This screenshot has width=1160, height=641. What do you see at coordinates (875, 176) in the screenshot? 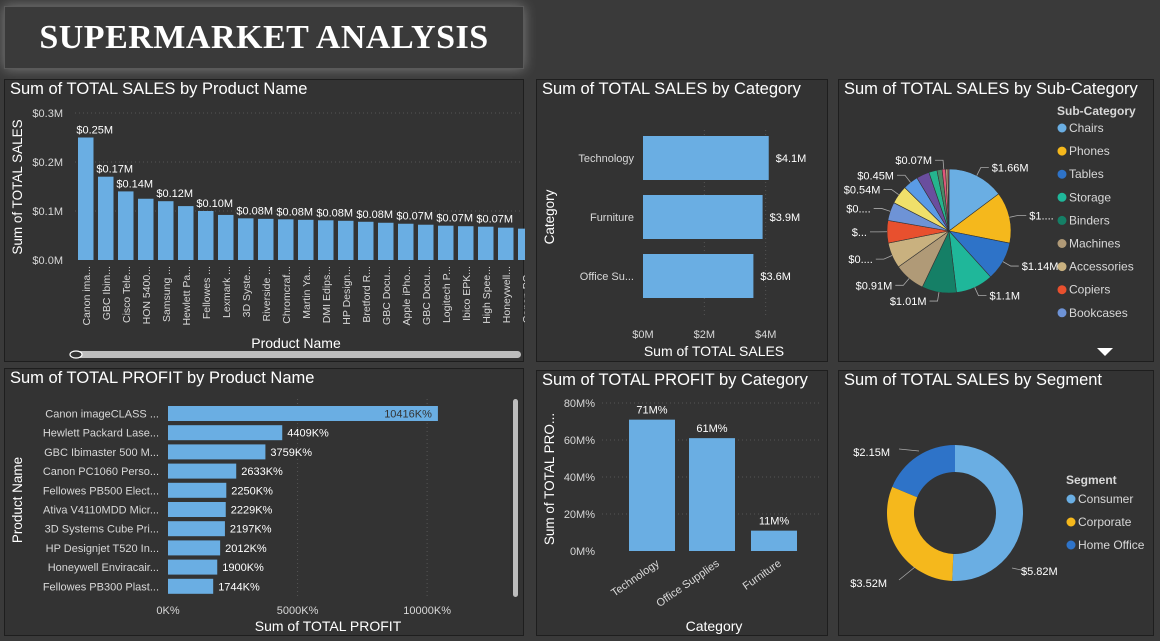
I see `data-label: $0.45M` at bounding box center [875, 176].